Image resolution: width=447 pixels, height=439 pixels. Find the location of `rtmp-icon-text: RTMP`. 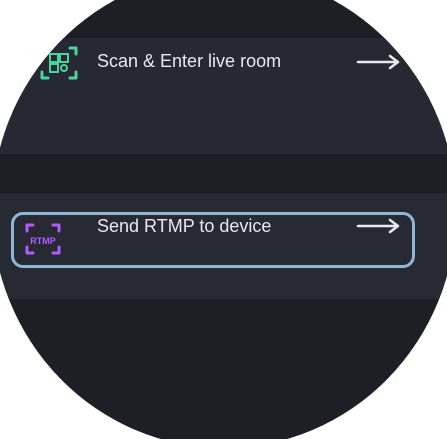

rtmp-icon-text: RTMP is located at coordinates (43, 241).